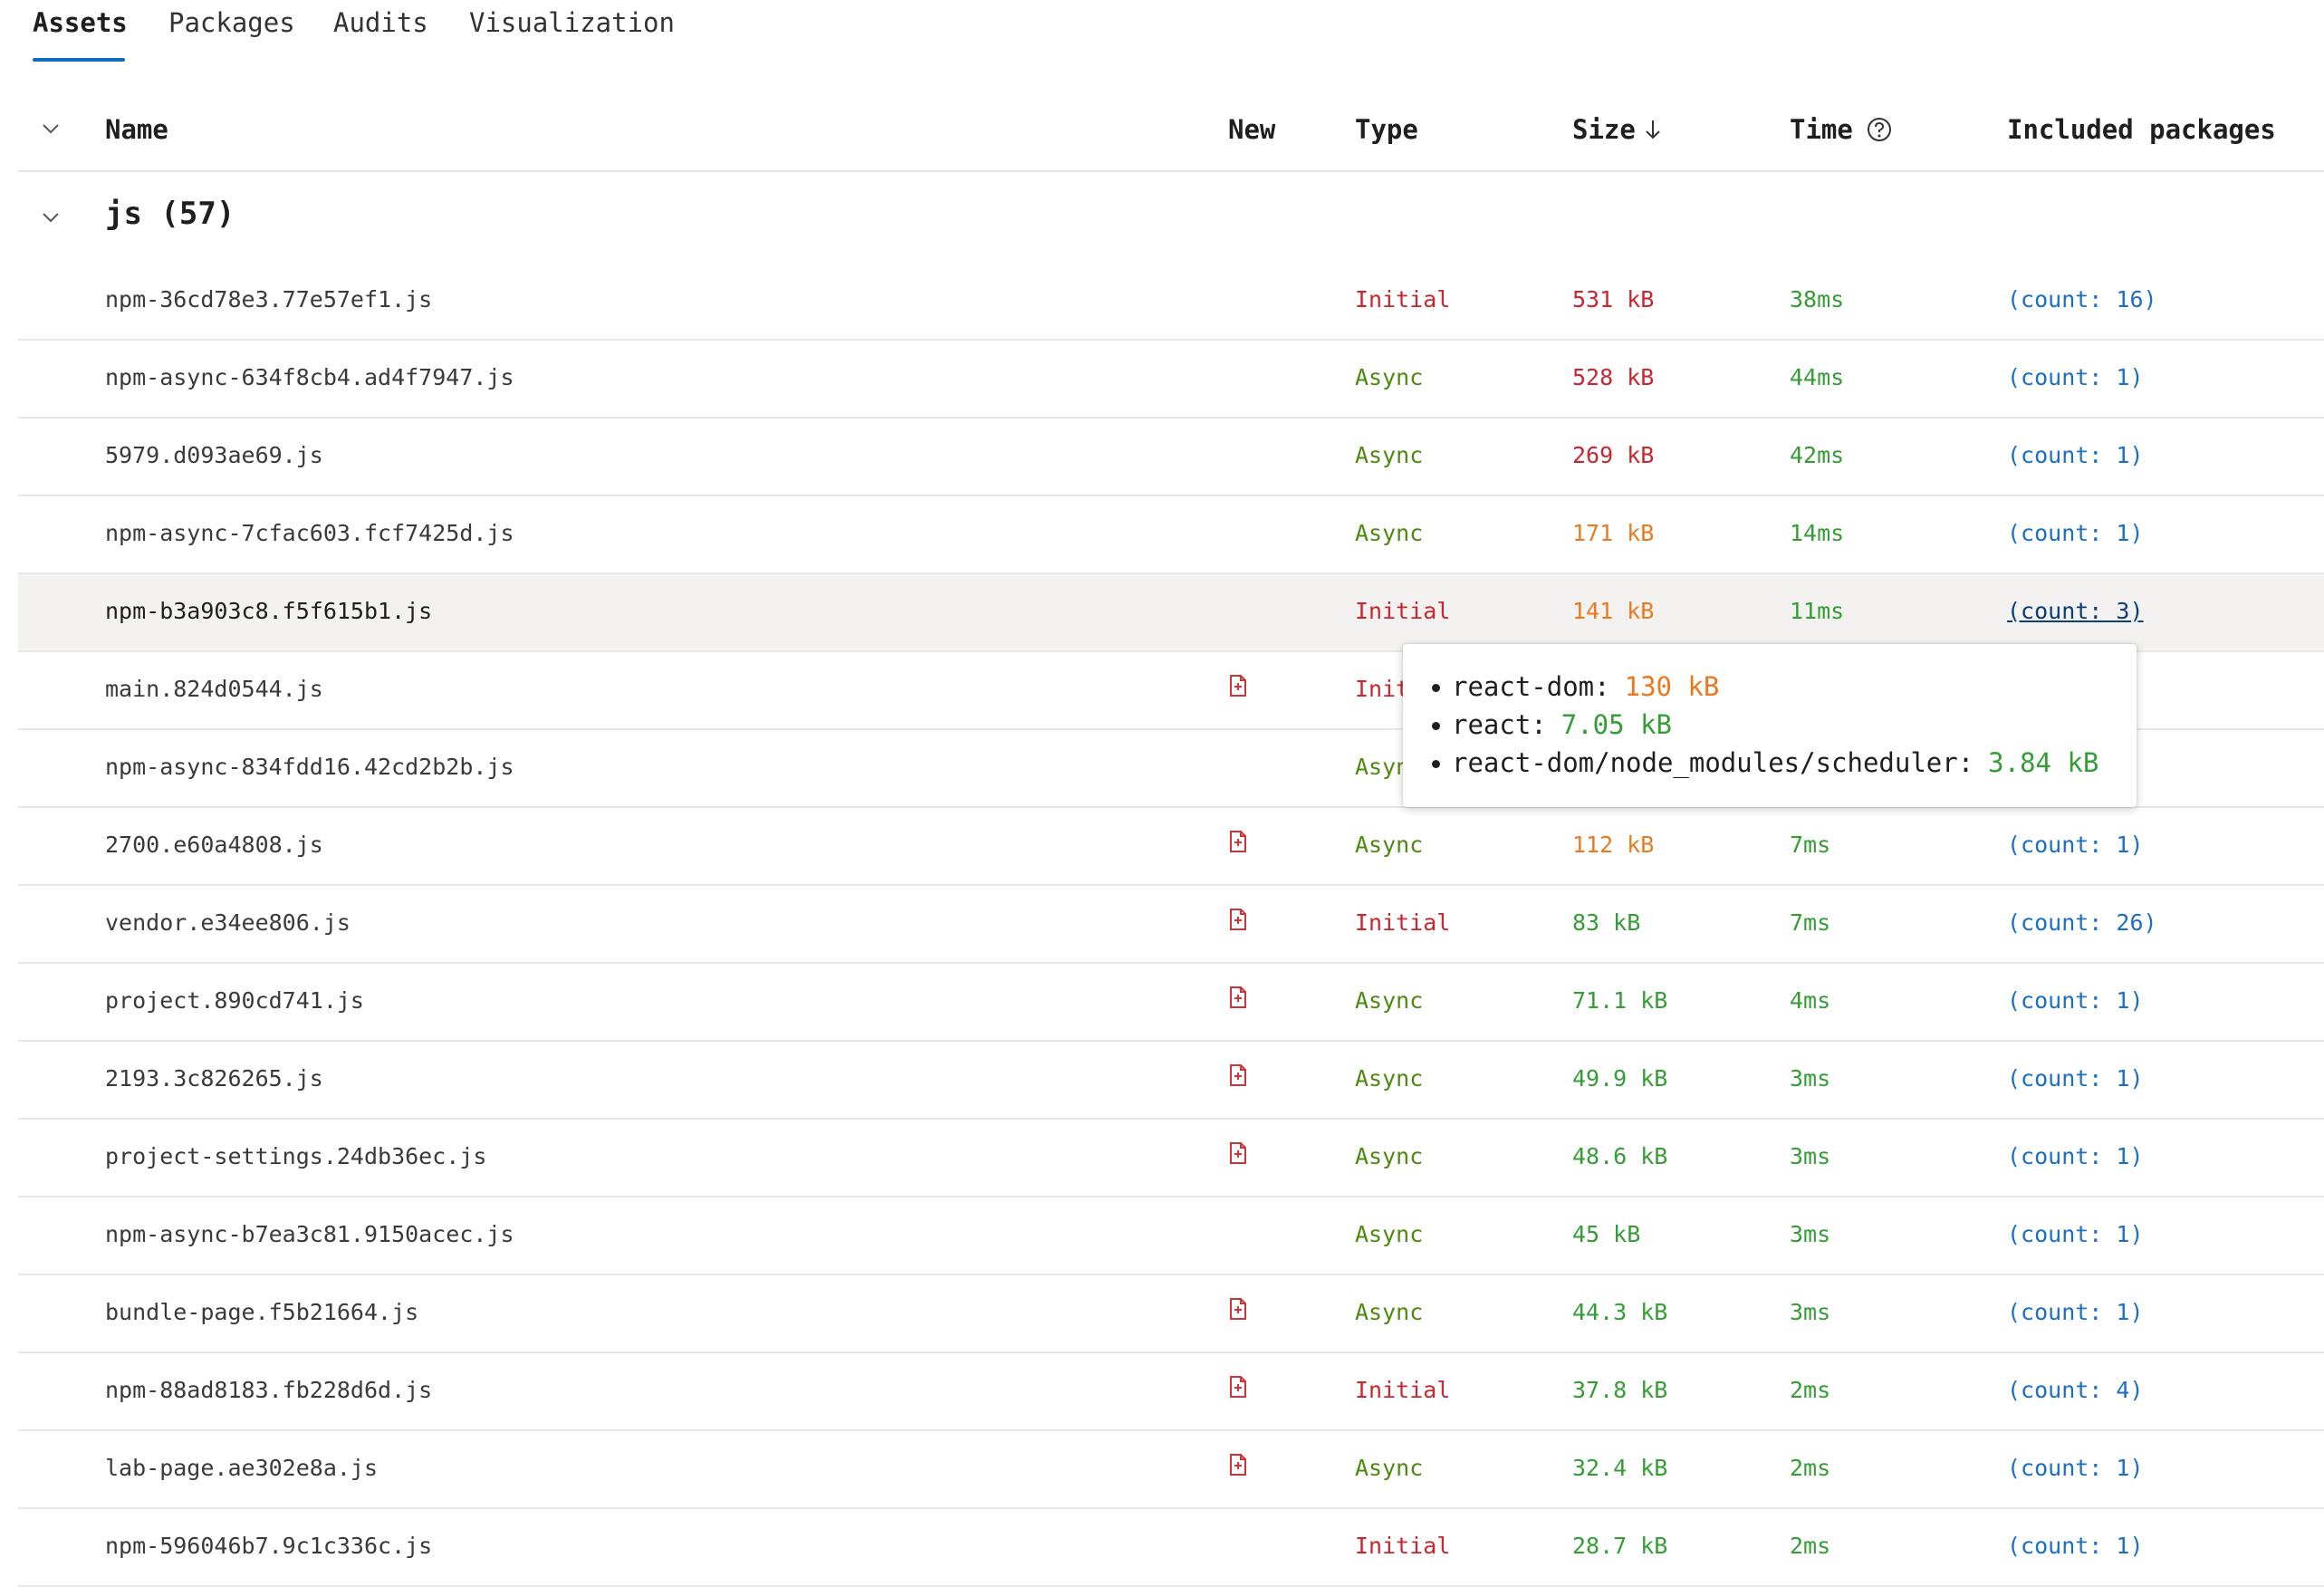 The height and width of the screenshot is (1587, 2324). What do you see at coordinates (1162, 31) in the screenshot?
I see `tab-bar: Assets Packages Audits Visualization` at bounding box center [1162, 31].